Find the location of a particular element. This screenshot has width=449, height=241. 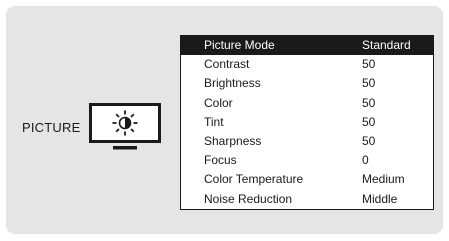

menu-item-tint: Tint 50 is located at coordinates (307, 122).